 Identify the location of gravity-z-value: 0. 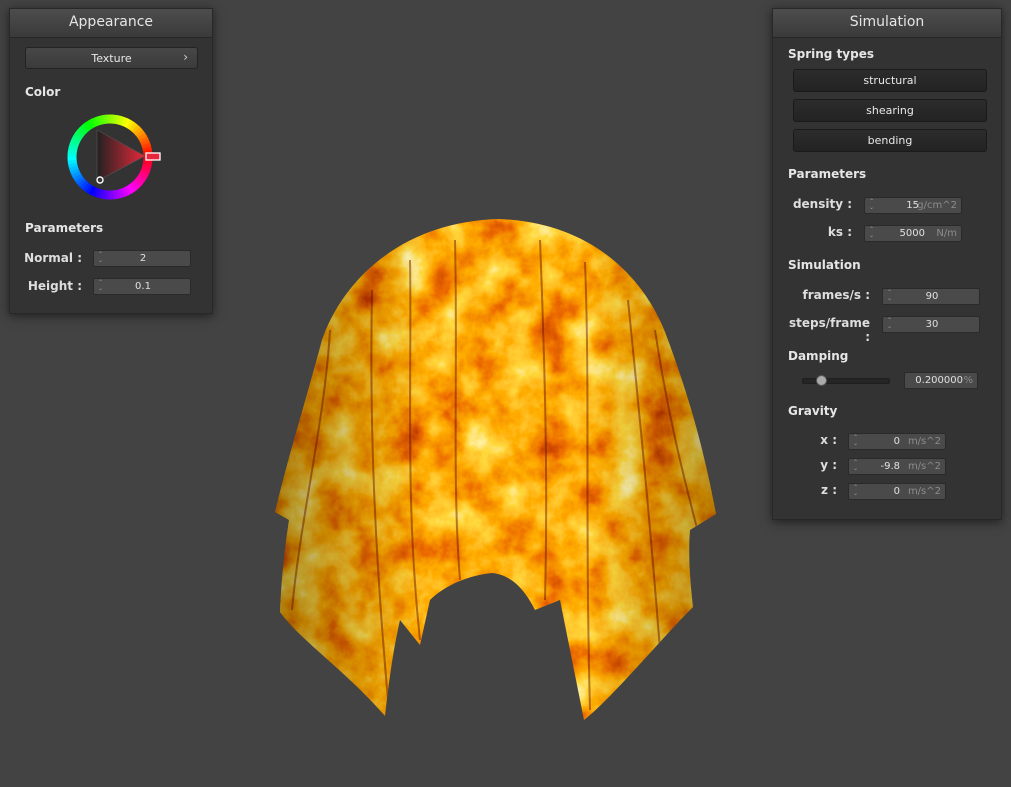
(896, 491).